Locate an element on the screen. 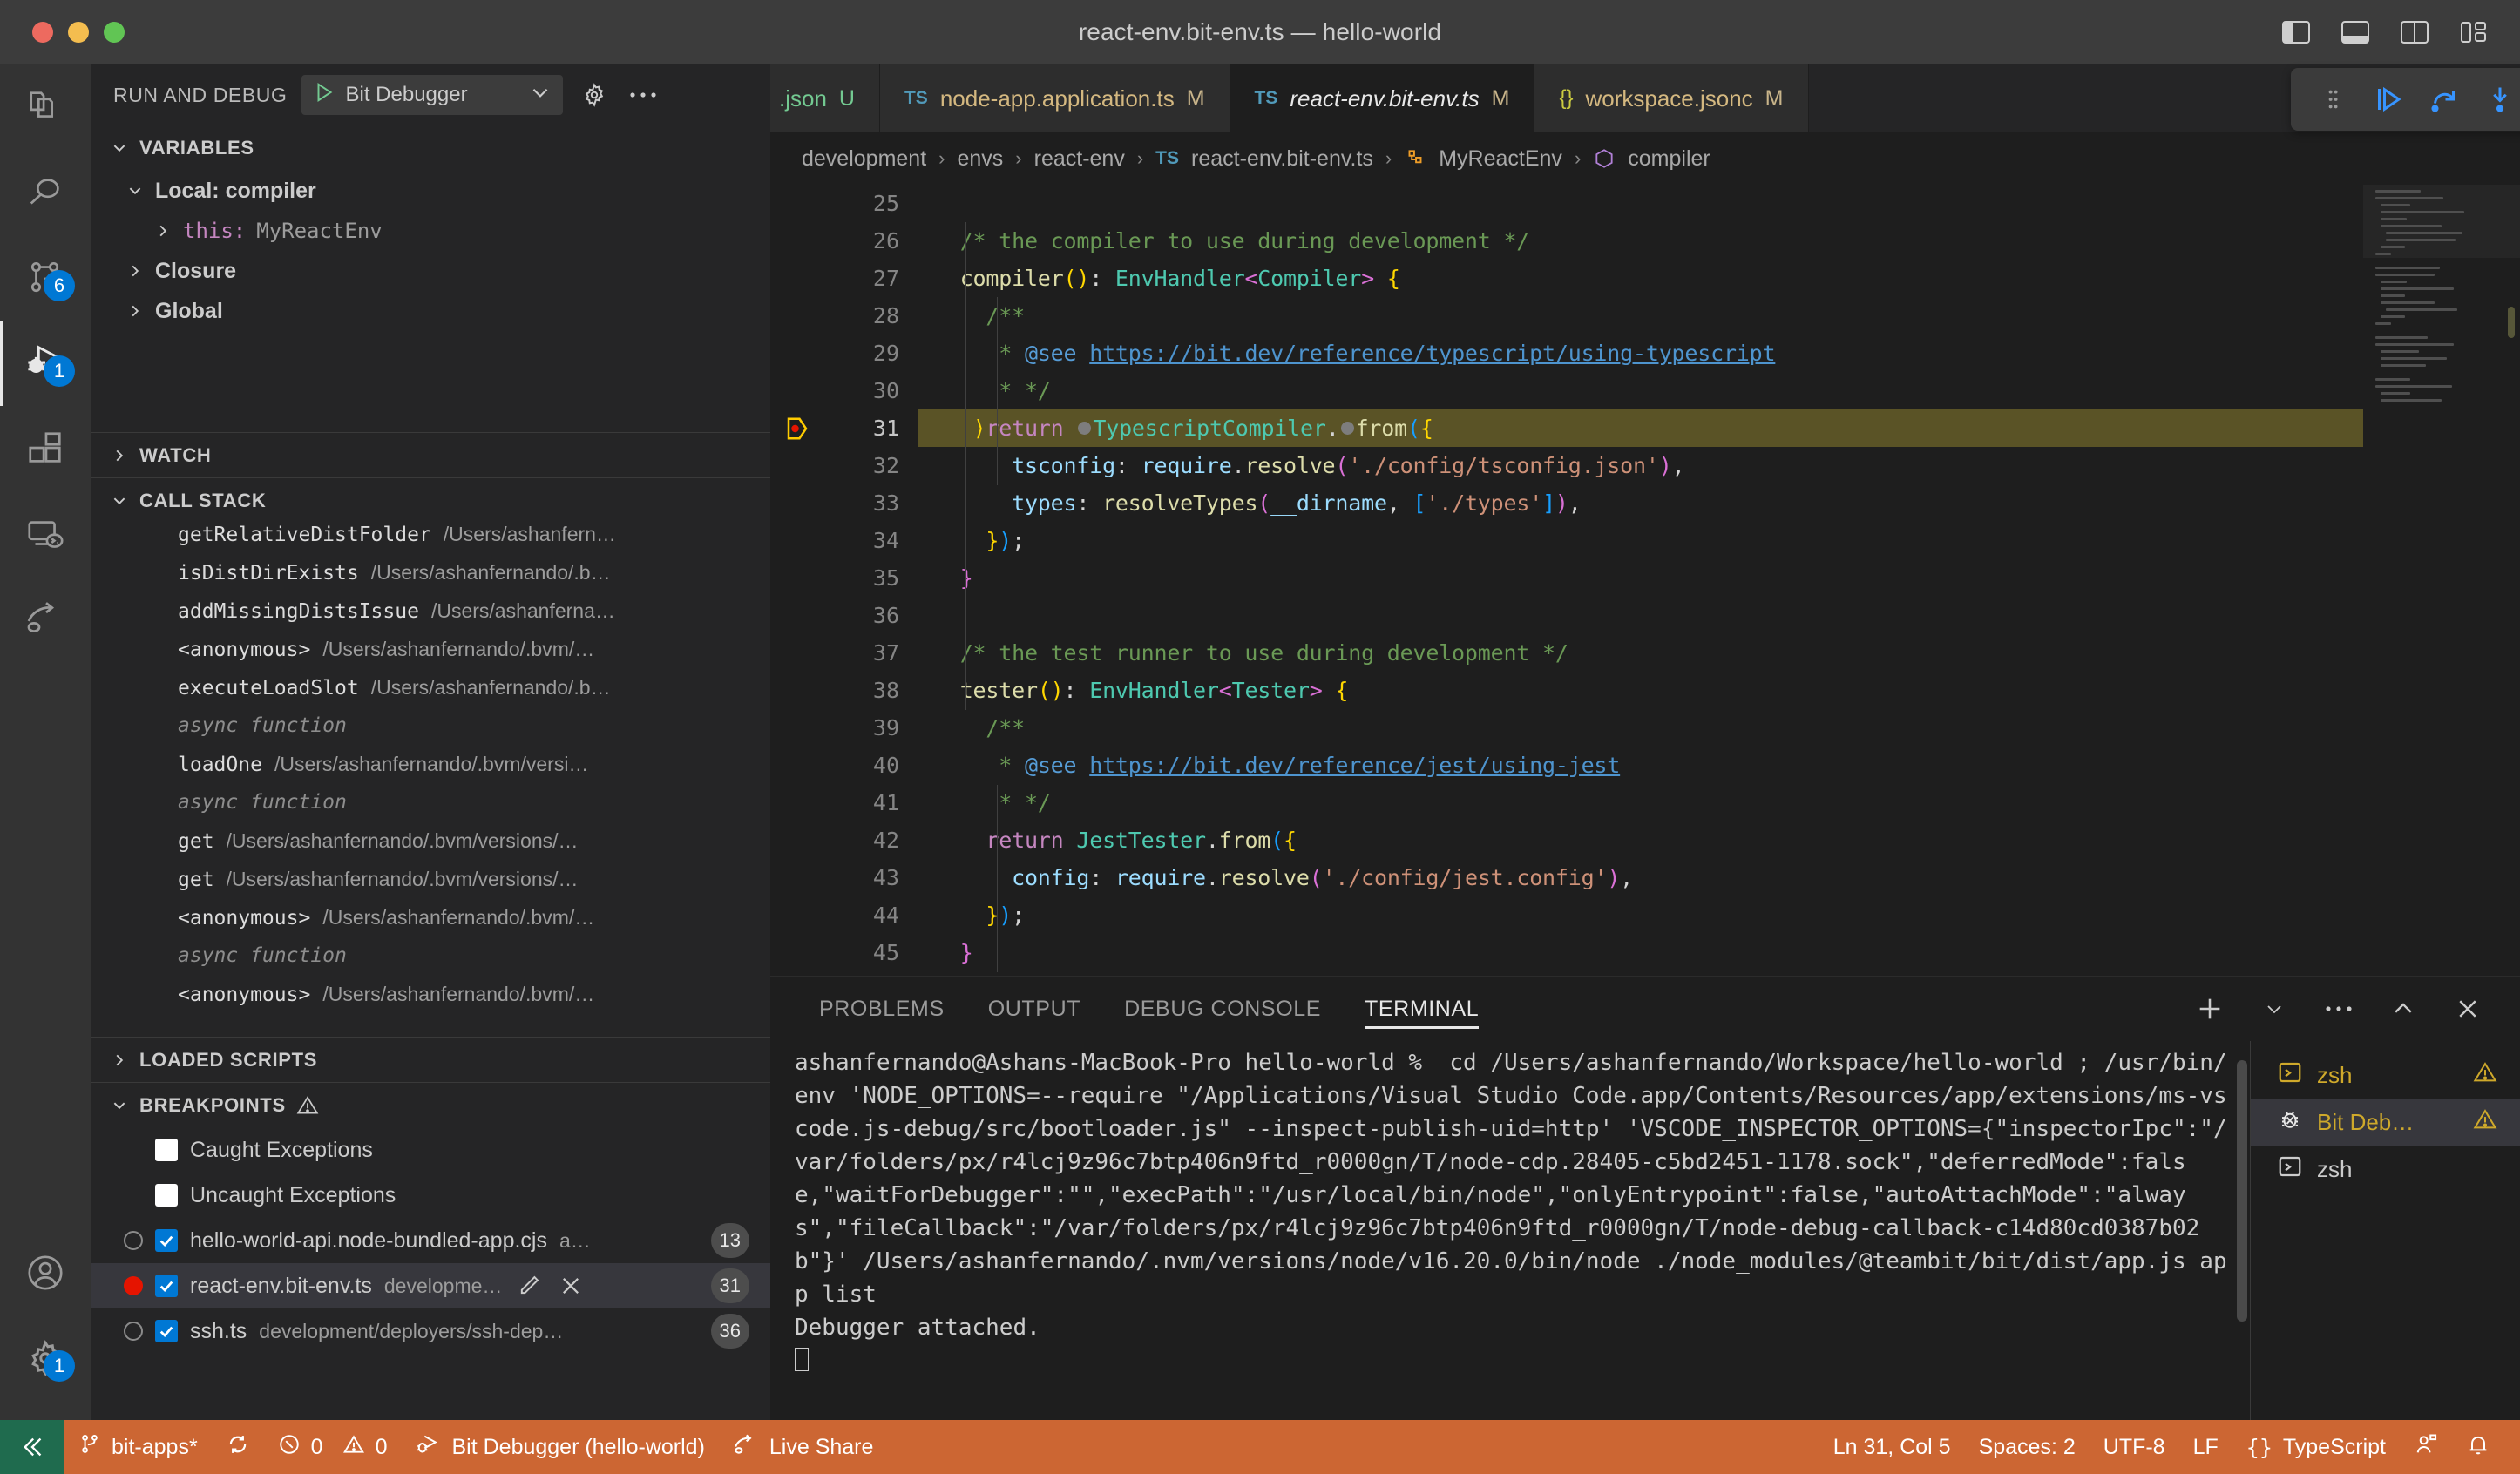 This screenshot has width=2520, height=1474. sidebar-item-source-control: 6 is located at coordinates (45, 278).